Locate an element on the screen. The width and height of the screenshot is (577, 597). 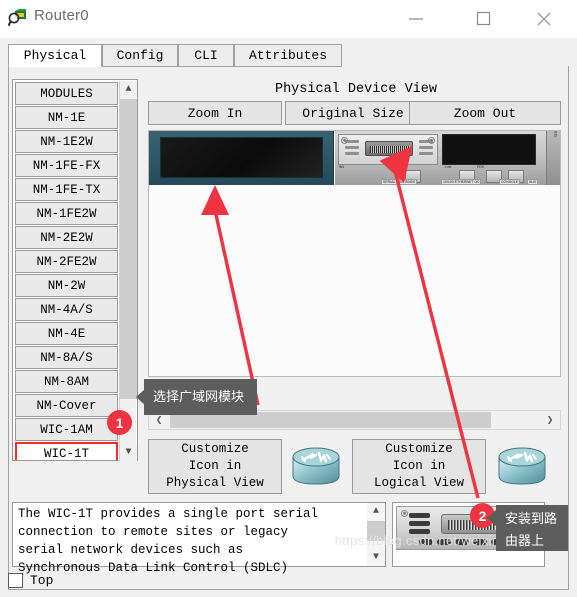
module-item-nm-2e2w: NM-2E2W is located at coordinates (66, 237).